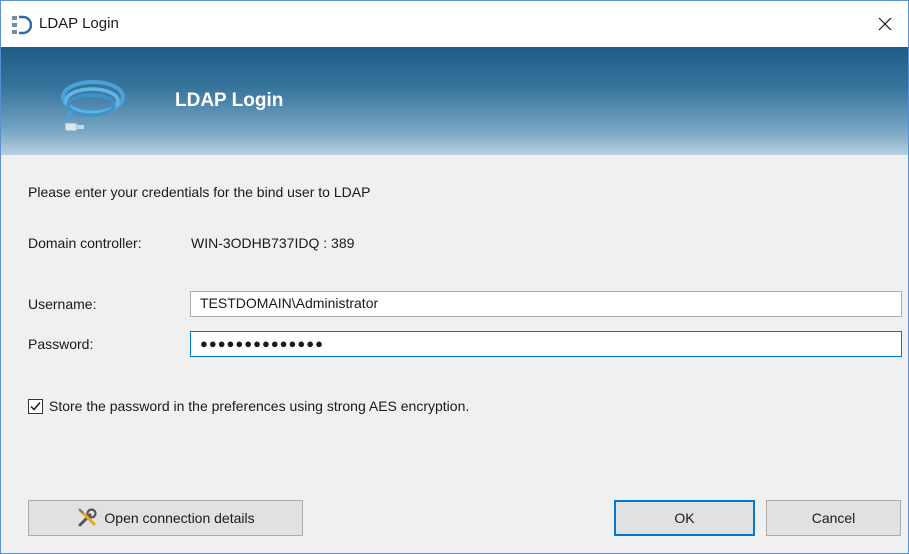 This screenshot has height=554, width=909. I want to click on close-icon, so click(885, 24).